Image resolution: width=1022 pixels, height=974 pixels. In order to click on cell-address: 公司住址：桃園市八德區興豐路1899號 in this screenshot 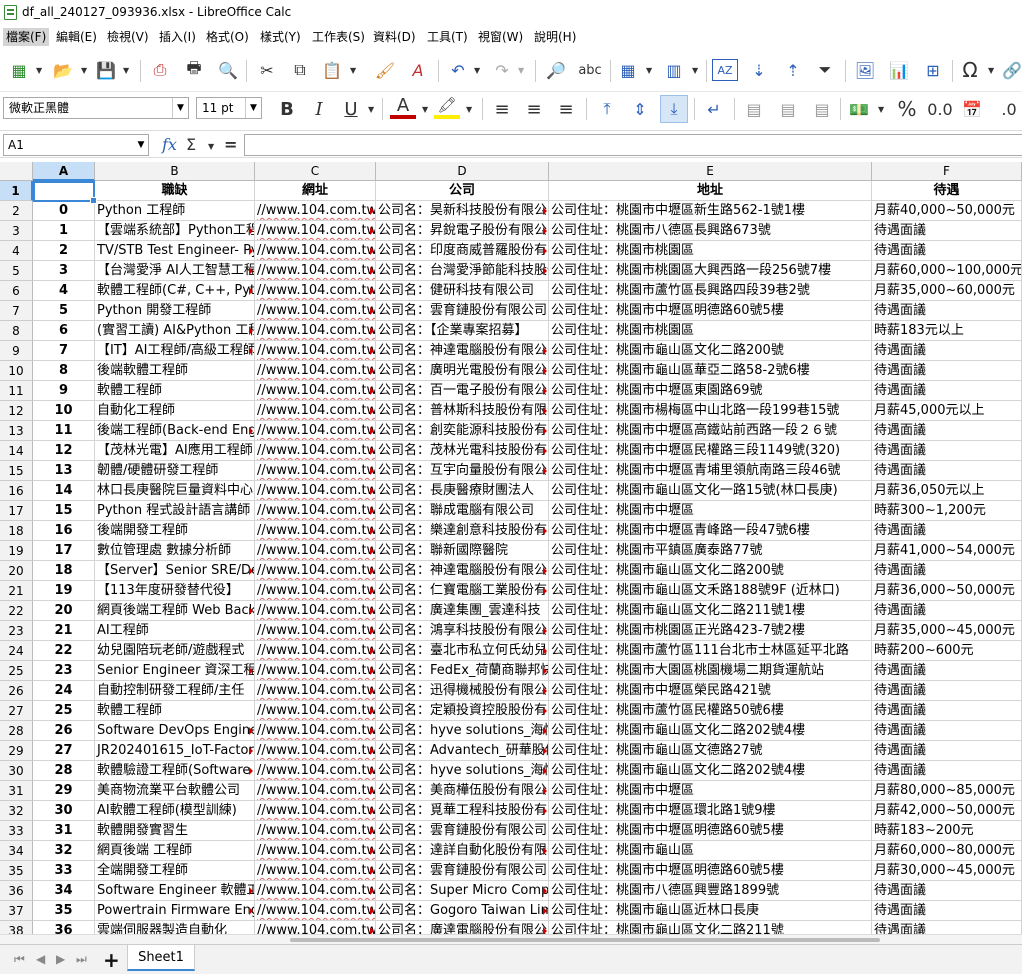, I will do `click(710, 891)`.